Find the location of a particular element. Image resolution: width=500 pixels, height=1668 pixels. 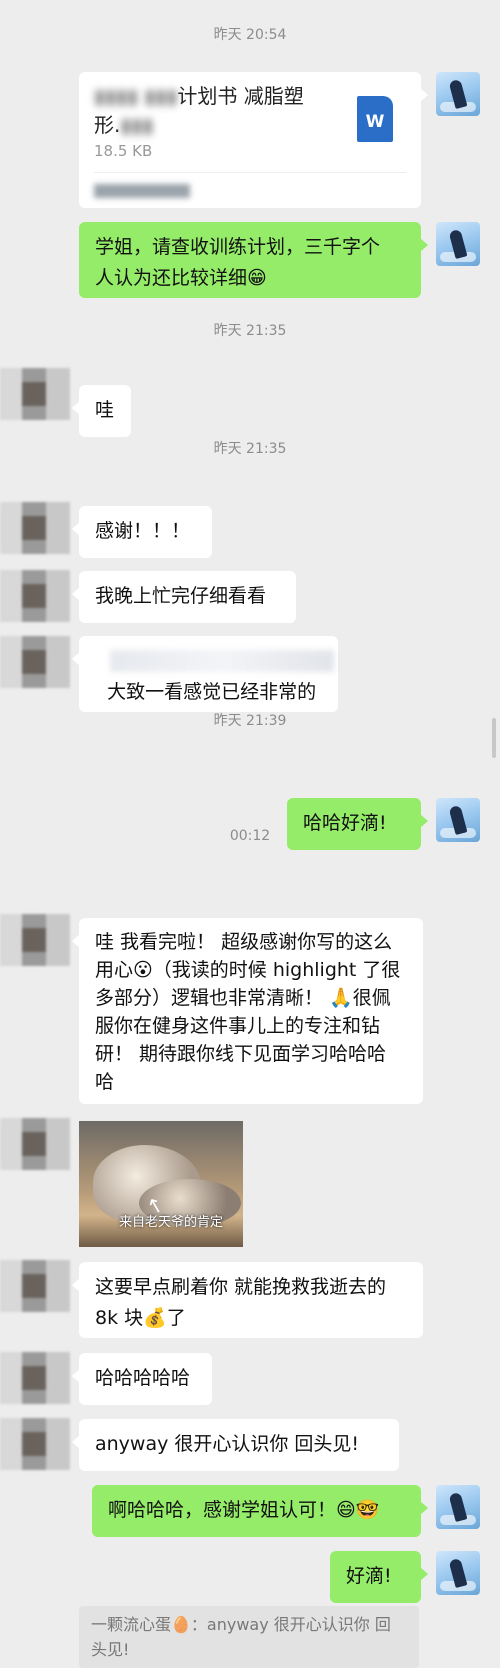

message-text: 大致一看感觉已经非常的 is located at coordinates (212, 692).